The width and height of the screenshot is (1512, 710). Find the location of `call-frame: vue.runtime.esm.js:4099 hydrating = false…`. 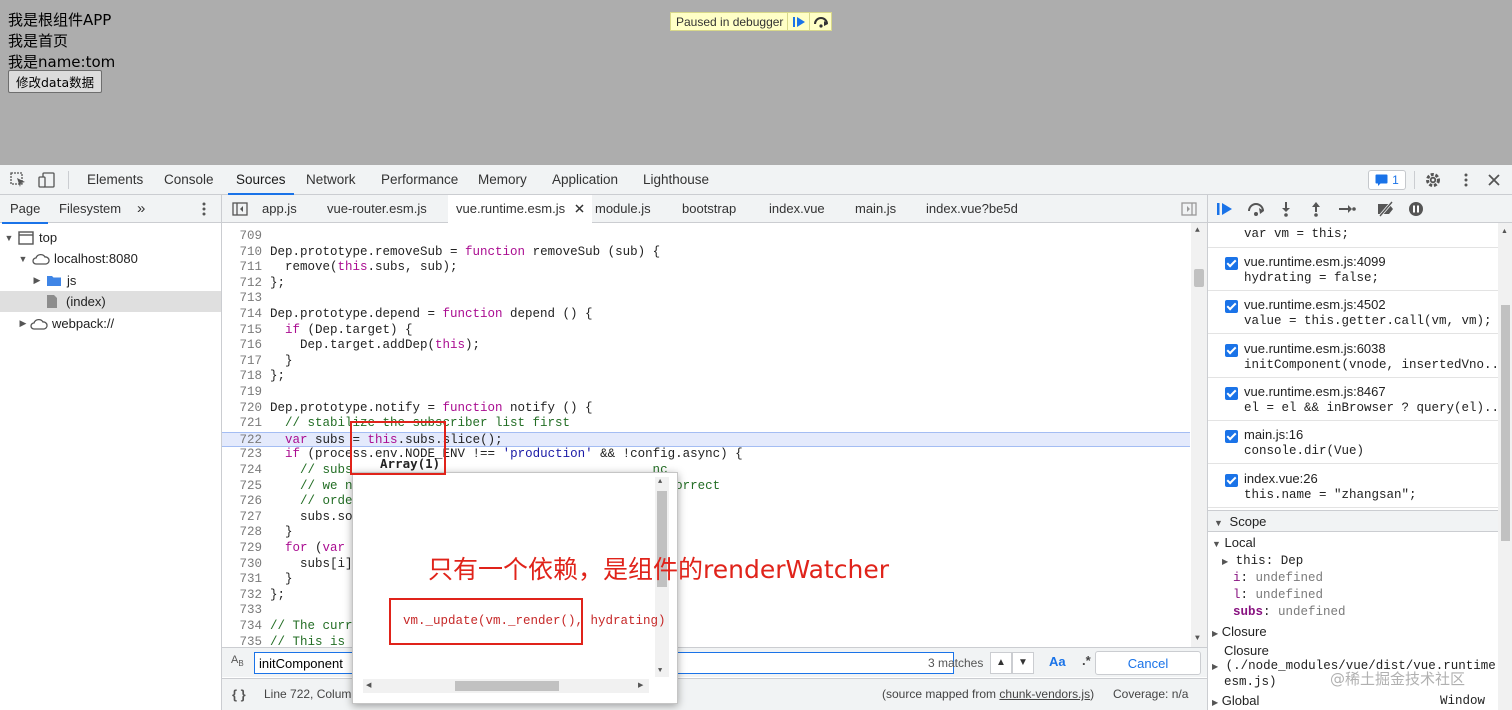

call-frame: vue.runtime.esm.js:4099 hydrating = false… is located at coordinates (1353, 269).